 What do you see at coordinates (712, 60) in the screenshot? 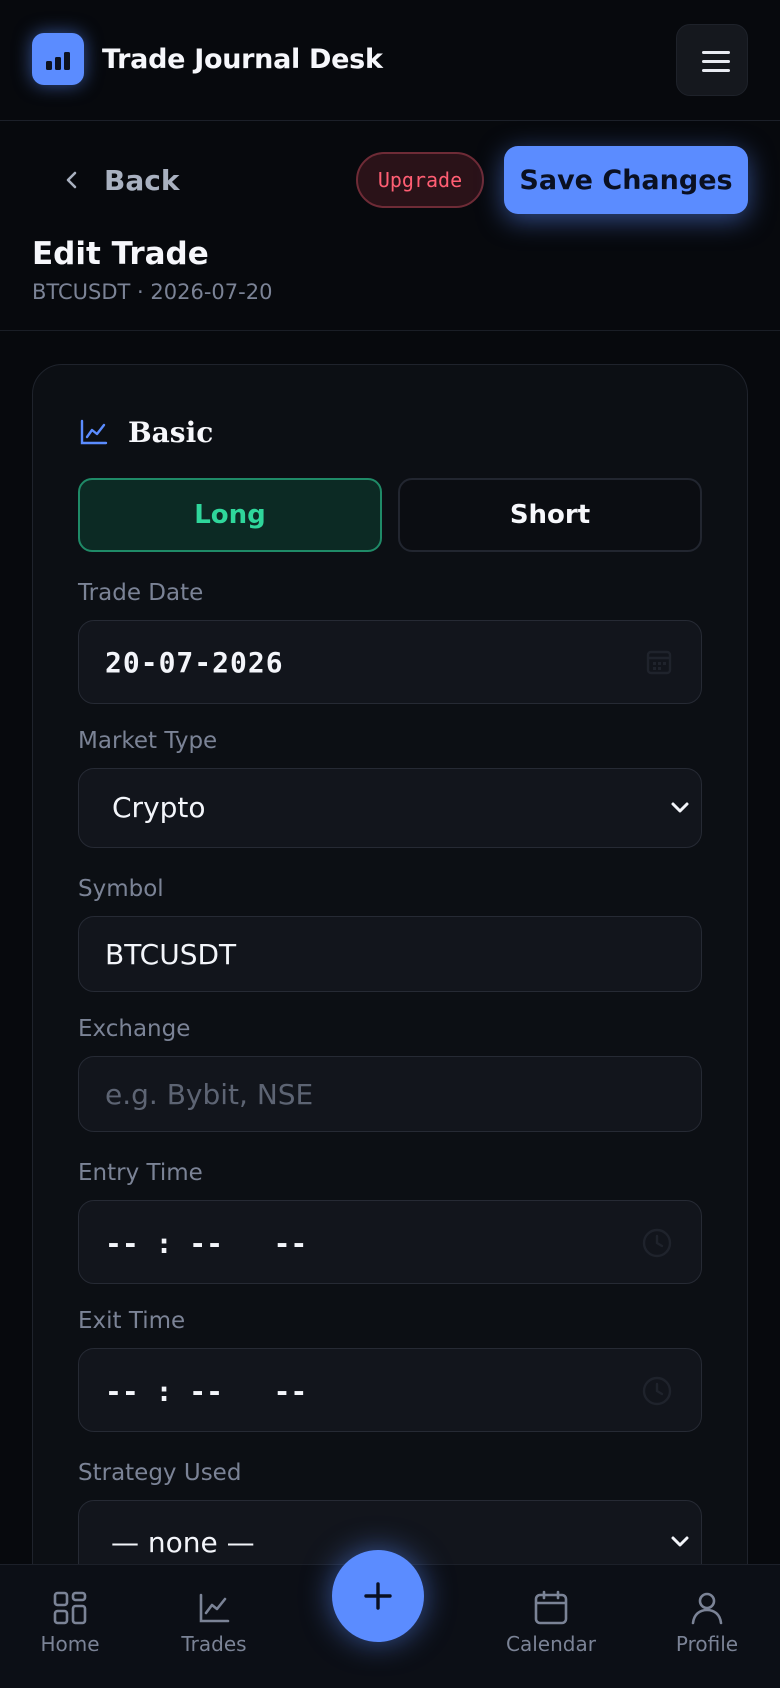
I see `menu-button` at bounding box center [712, 60].